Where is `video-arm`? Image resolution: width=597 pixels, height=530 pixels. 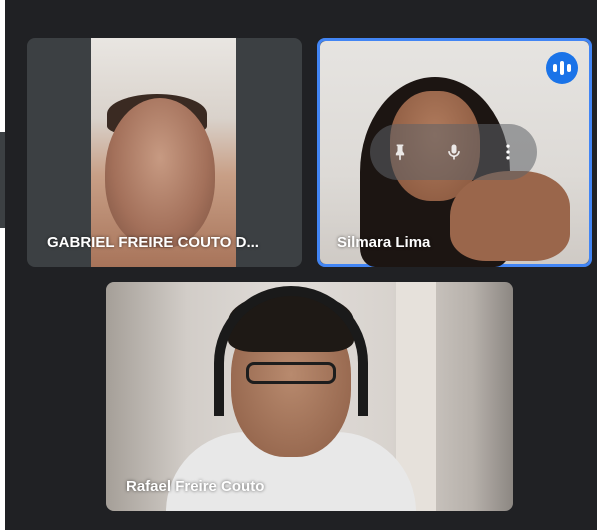 video-arm is located at coordinates (510, 216).